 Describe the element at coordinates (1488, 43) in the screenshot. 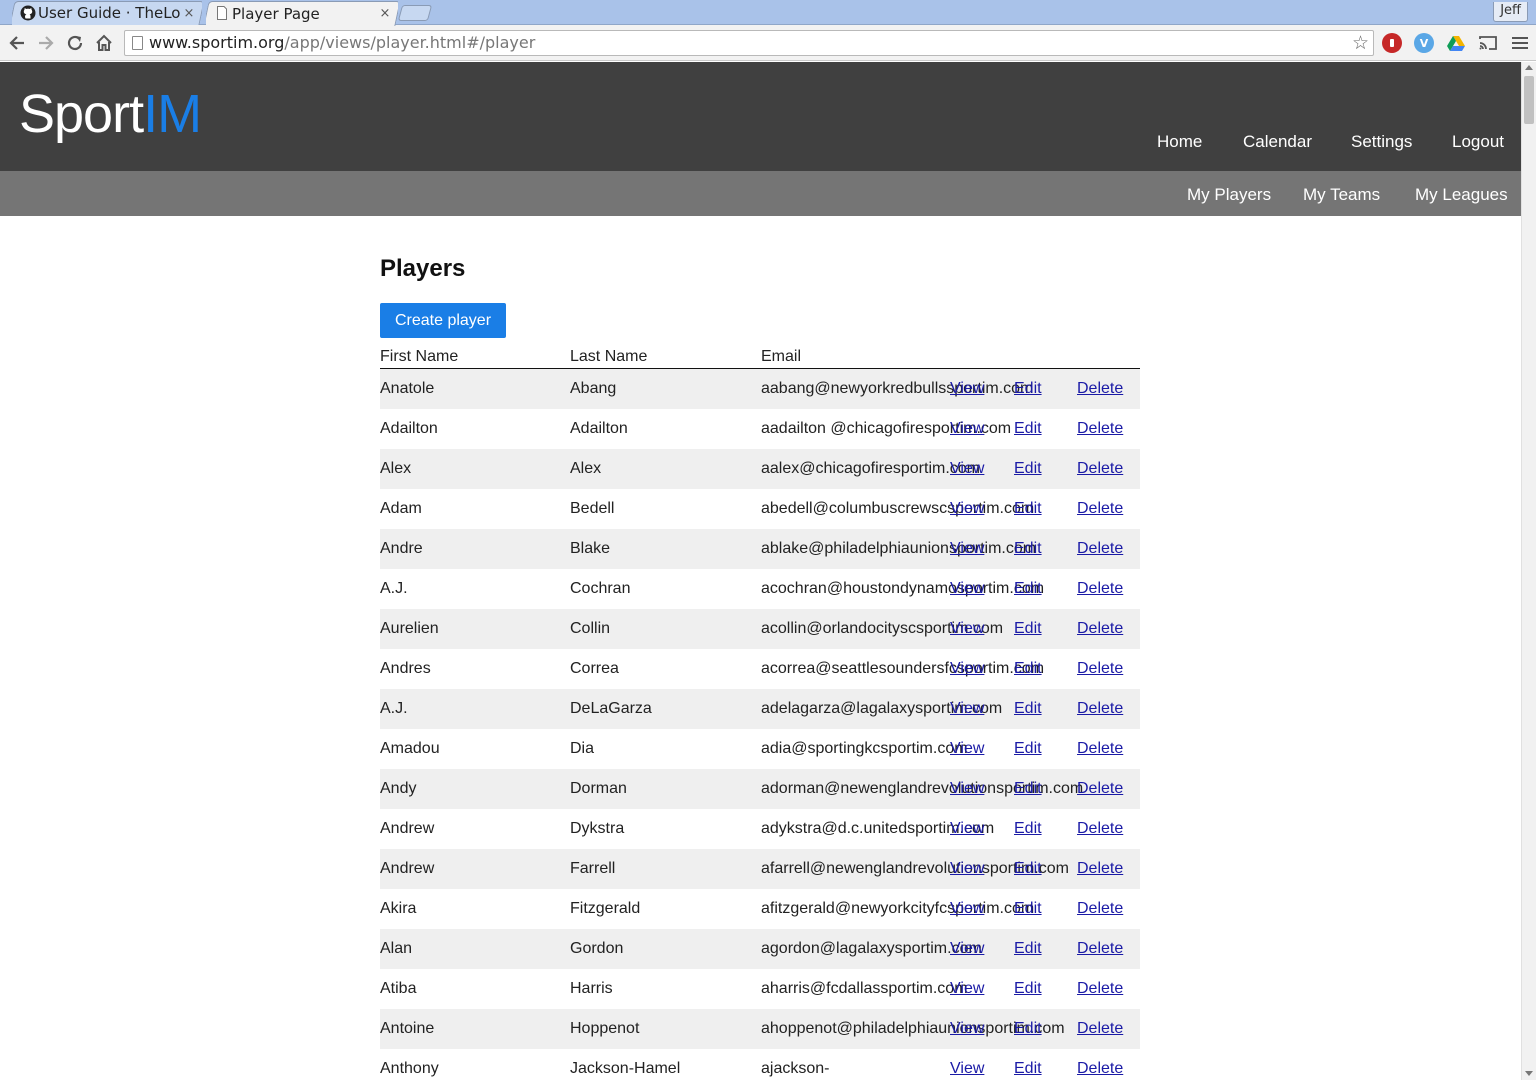

I see `cast-icon` at that location.